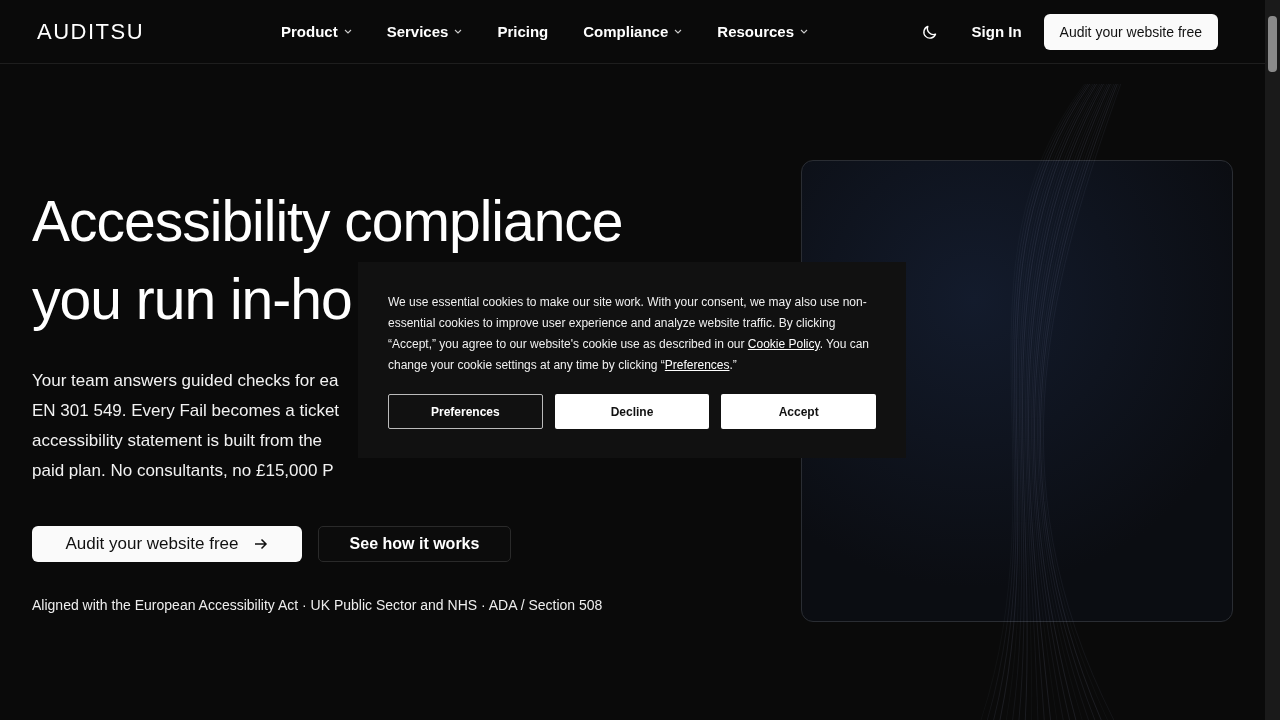 The width and height of the screenshot is (1280, 720). What do you see at coordinates (798, 411) in the screenshot?
I see `cookie-button: Accept` at bounding box center [798, 411].